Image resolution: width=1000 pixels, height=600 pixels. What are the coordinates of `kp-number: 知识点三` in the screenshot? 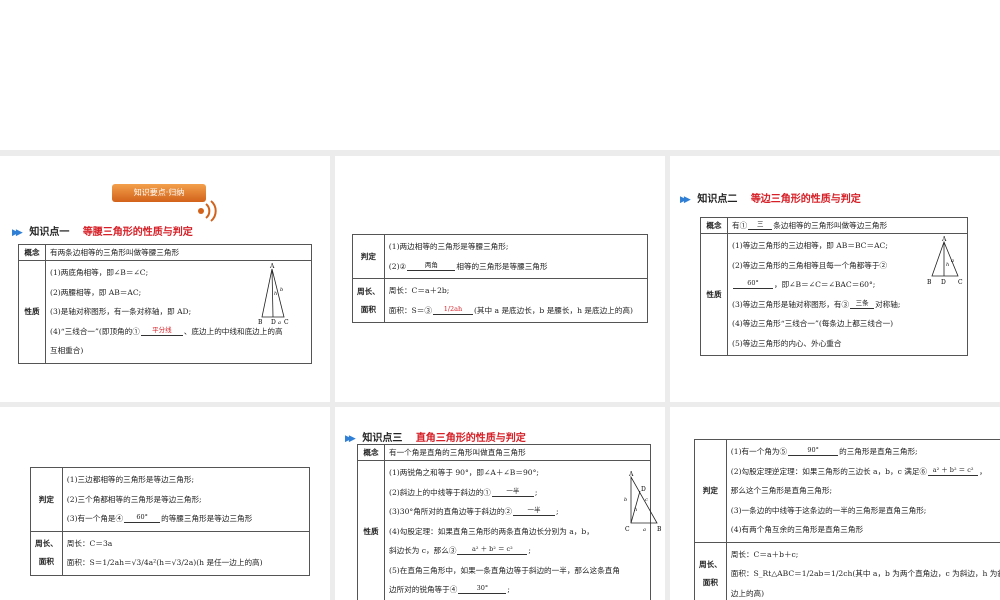 It's located at (382, 438).